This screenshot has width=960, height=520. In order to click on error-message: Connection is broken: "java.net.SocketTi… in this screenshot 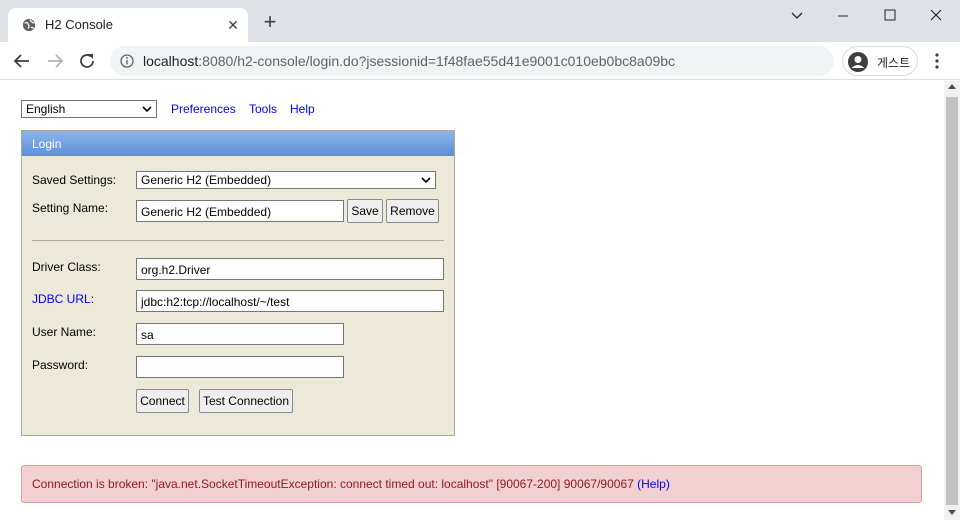, I will do `click(471, 484)`.